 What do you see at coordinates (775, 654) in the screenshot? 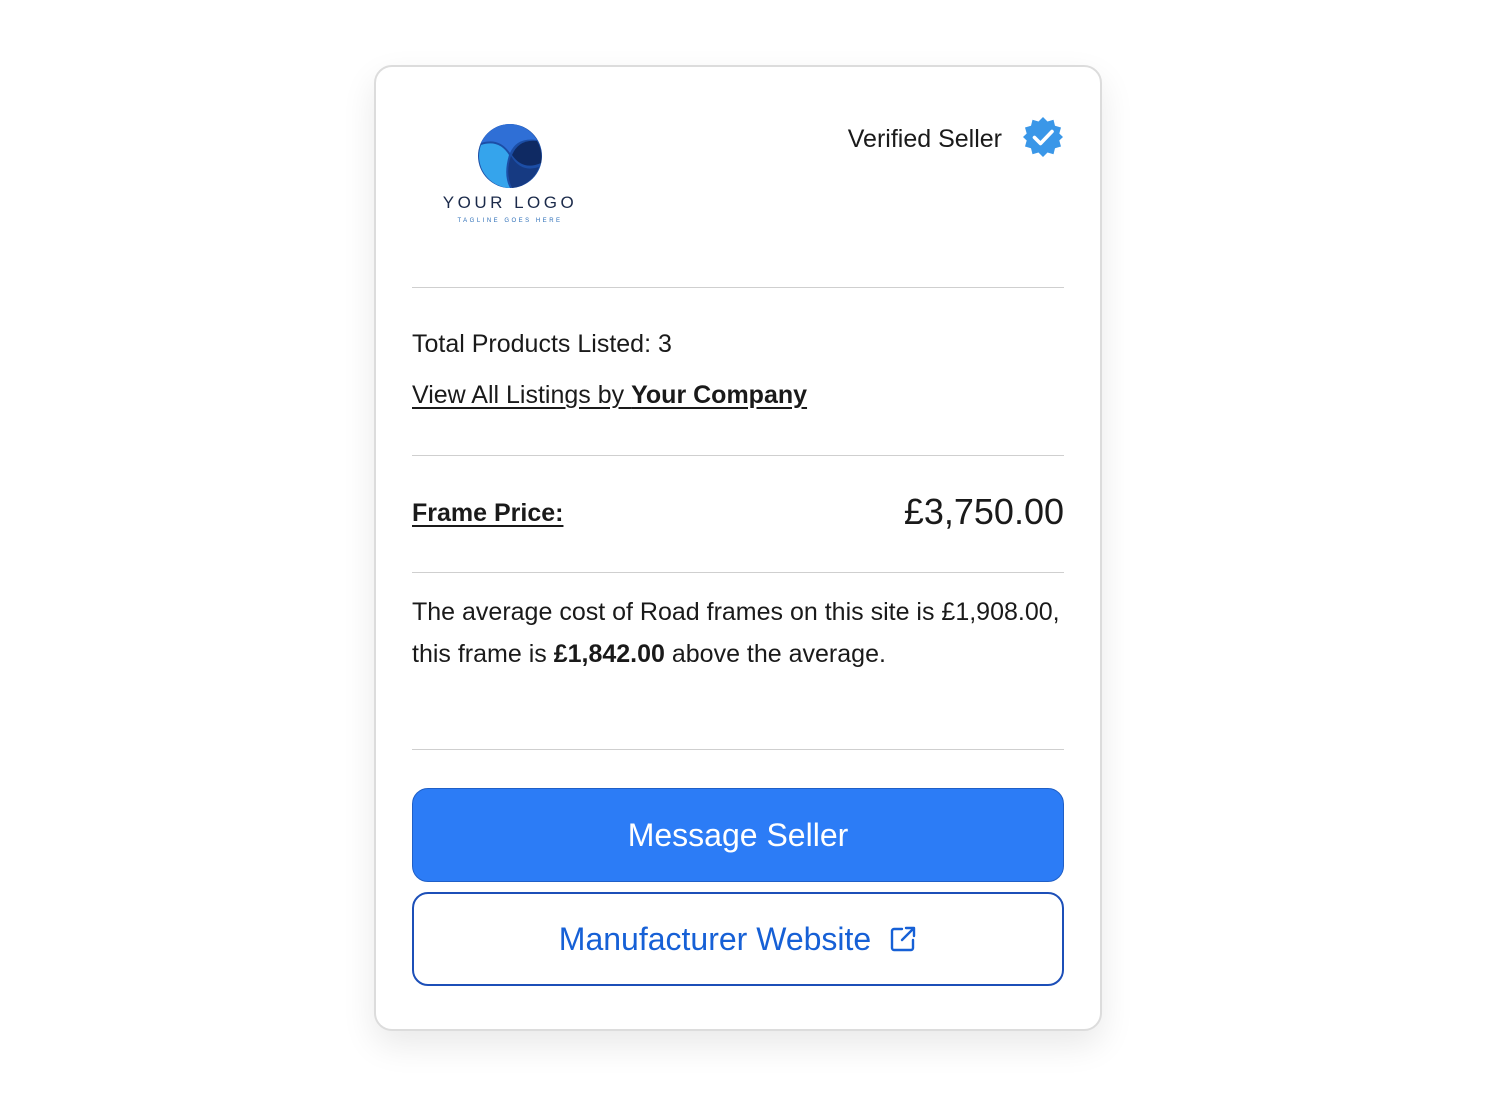
I see `average-cost-suffix: above the average.` at bounding box center [775, 654].